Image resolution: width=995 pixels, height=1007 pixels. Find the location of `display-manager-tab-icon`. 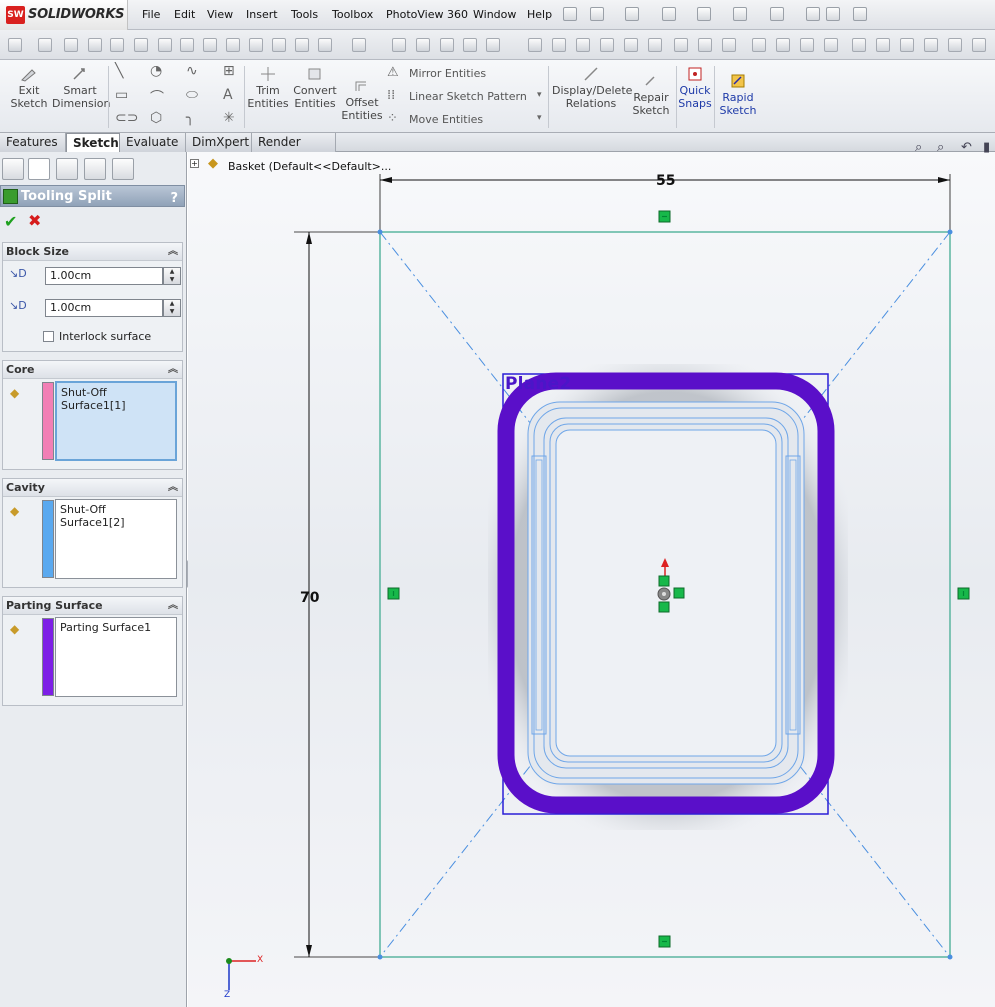

display-manager-tab-icon is located at coordinates (123, 169).